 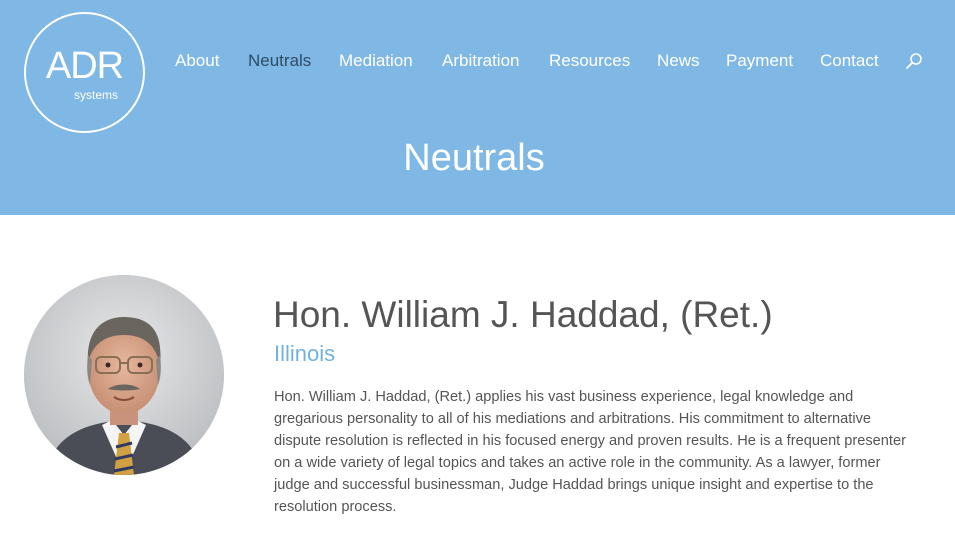 What do you see at coordinates (305, 353) in the screenshot?
I see `neutral-location: Illinois` at bounding box center [305, 353].